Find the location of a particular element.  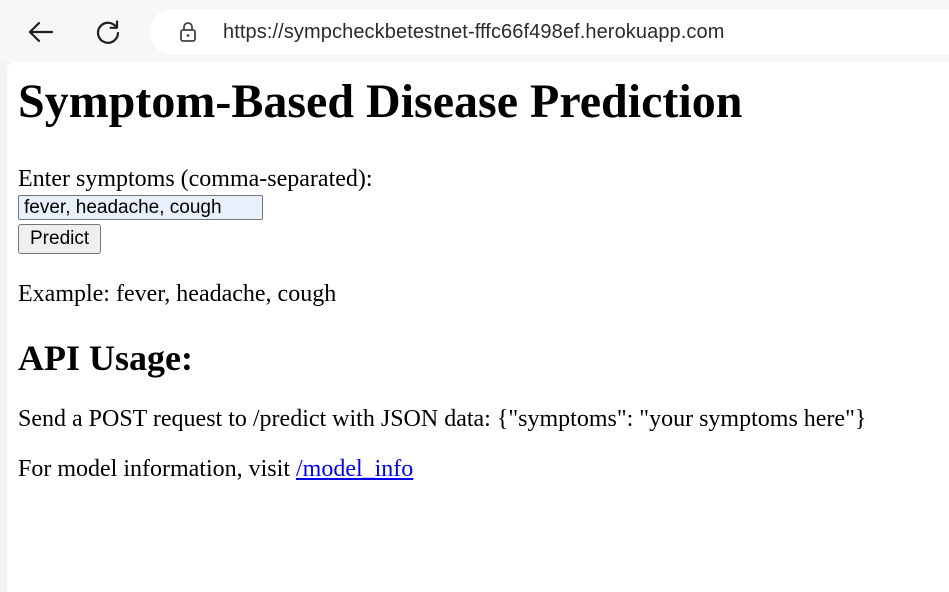

model-info-text: For model information, visit is located at coordinates (157, 469).